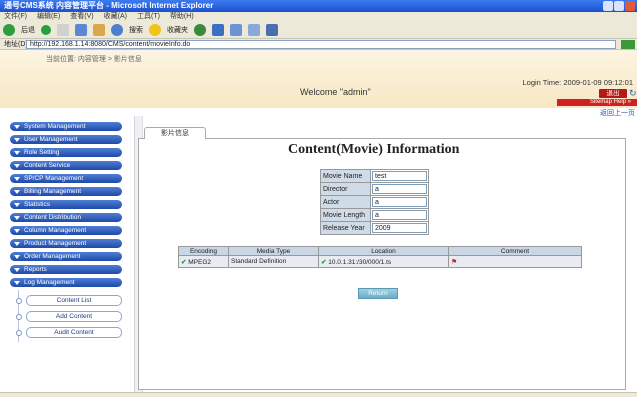  I want to click on favorites-star-icon, so click(155, 29).